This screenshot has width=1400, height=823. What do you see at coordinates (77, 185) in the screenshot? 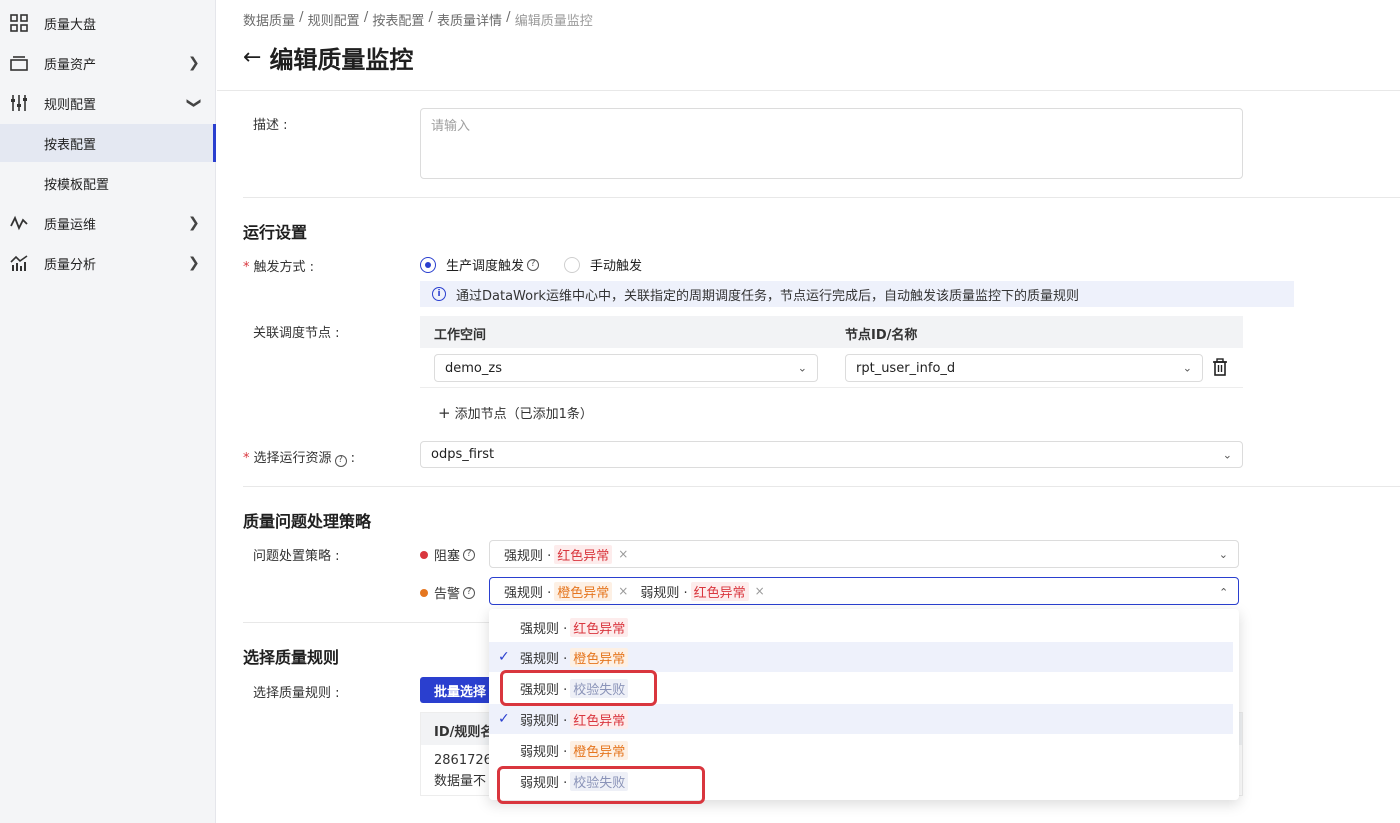
I see `sidebar-item-label: 按模板配置` at bounding box center [77, 185].